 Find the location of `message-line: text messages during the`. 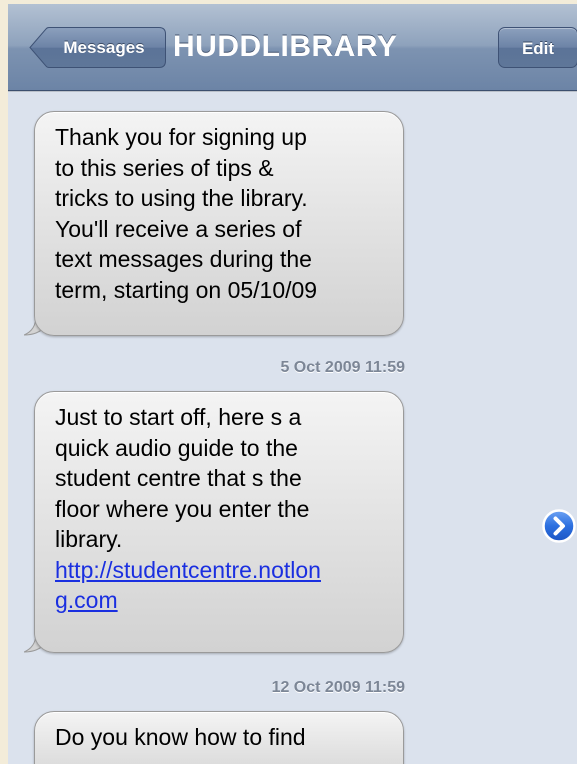

message-line: text messages during the is located at coordinates (183, 259).